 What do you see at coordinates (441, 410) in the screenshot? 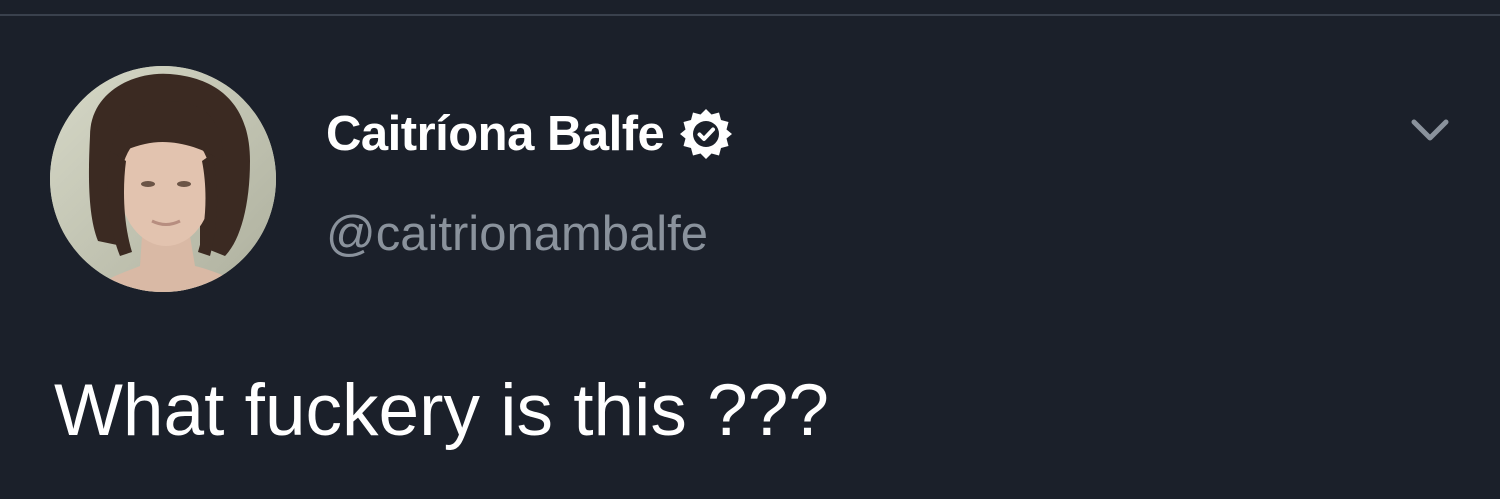
I see `tweet-text: What fuckery is this ???` at bounding box center [441, 410].